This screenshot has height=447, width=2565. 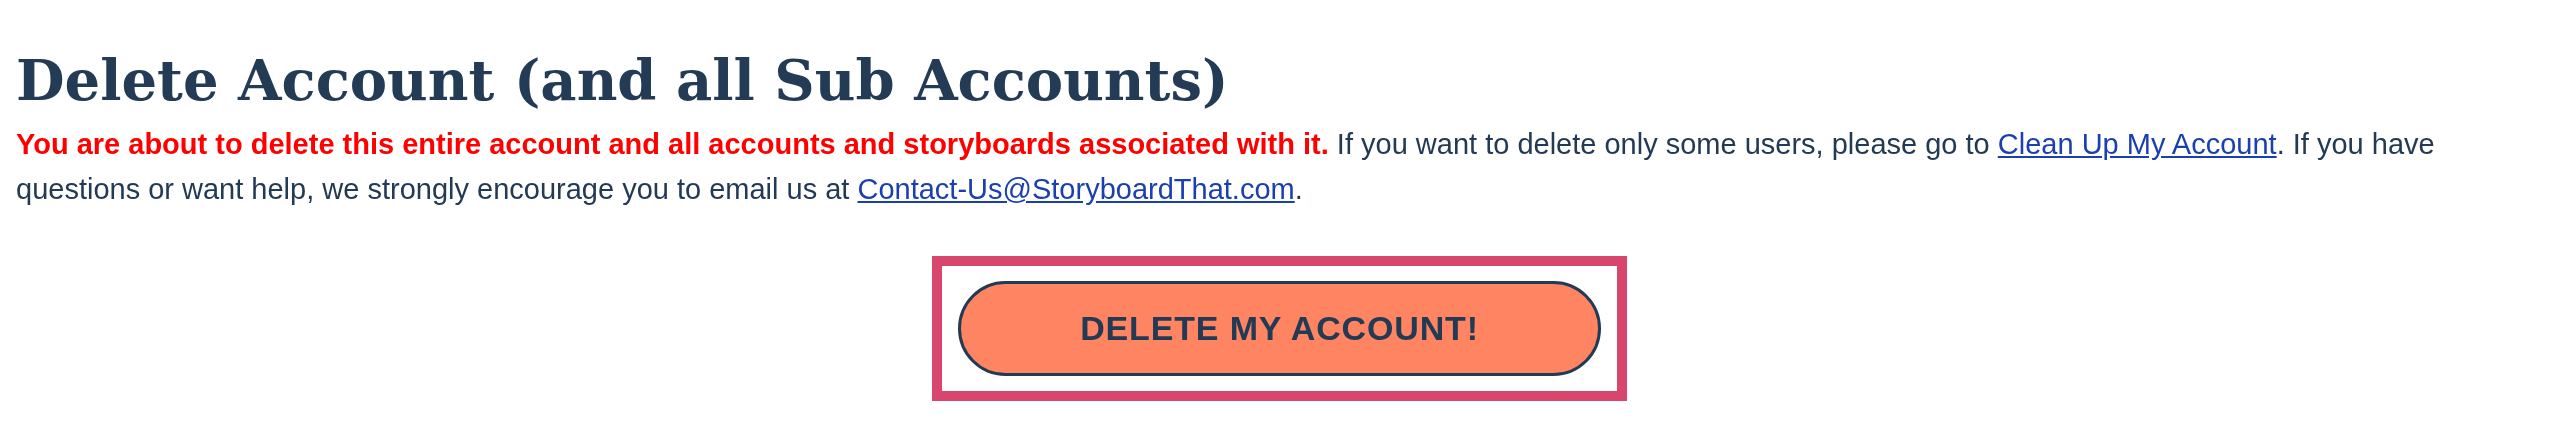 What do you see at coordinates (1279, 328) in the screenshot?
I see `delete-account-button: DELETE MY ACCOUNT!` at bounding box center [1279, 328].